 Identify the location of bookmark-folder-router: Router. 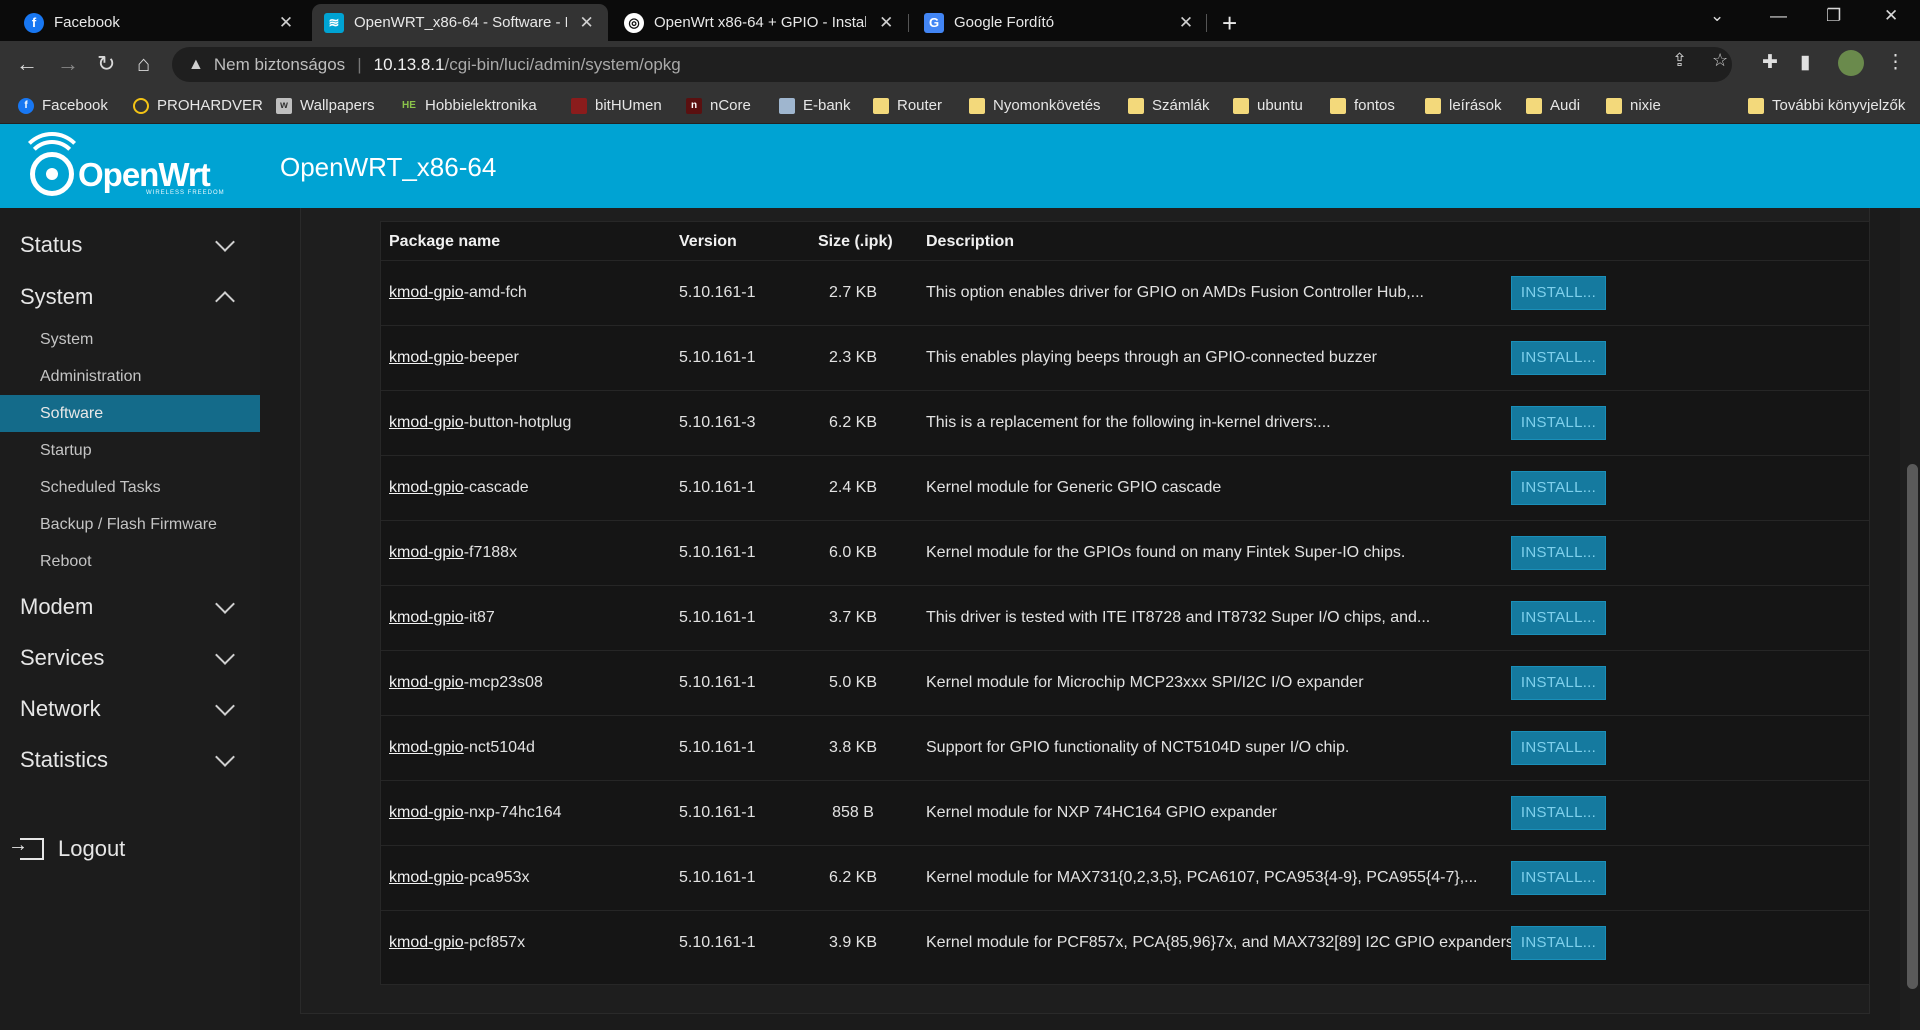
(907, 105).